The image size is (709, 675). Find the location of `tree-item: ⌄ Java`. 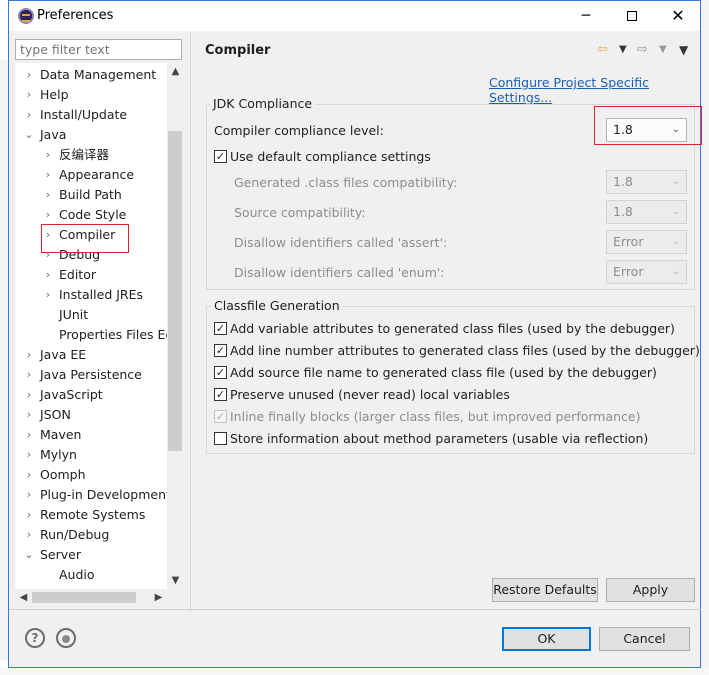

tree-item: ⌄ Java is located at coordinates (94, 135).